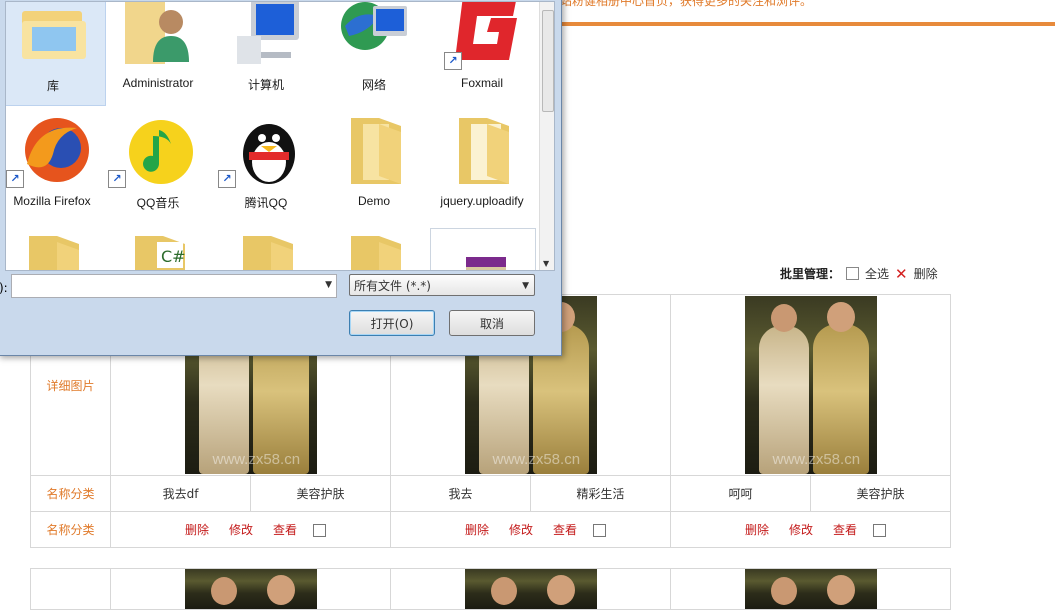 This screenshot has height=610, width=1055. I want to click on file-item-foxmail: ↗ Foxmail, so click(482, 53).